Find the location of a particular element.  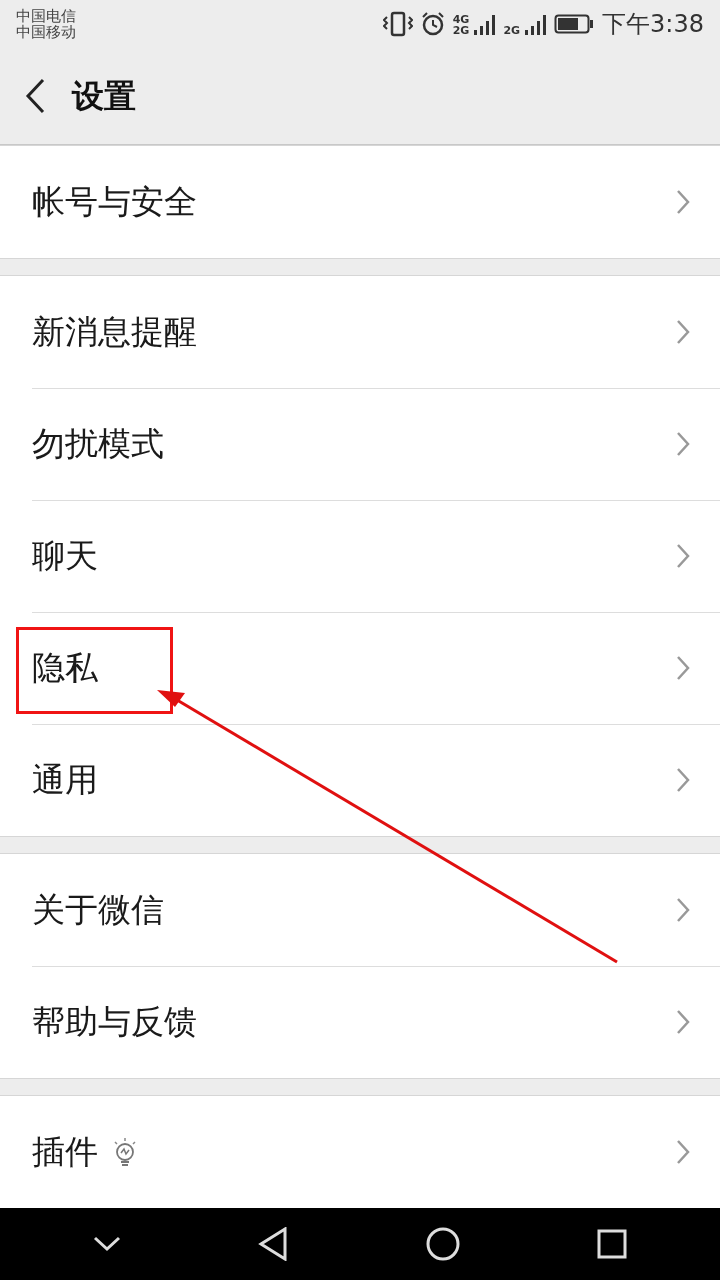

page-title: 设置 is located at coordinates (104, 96).